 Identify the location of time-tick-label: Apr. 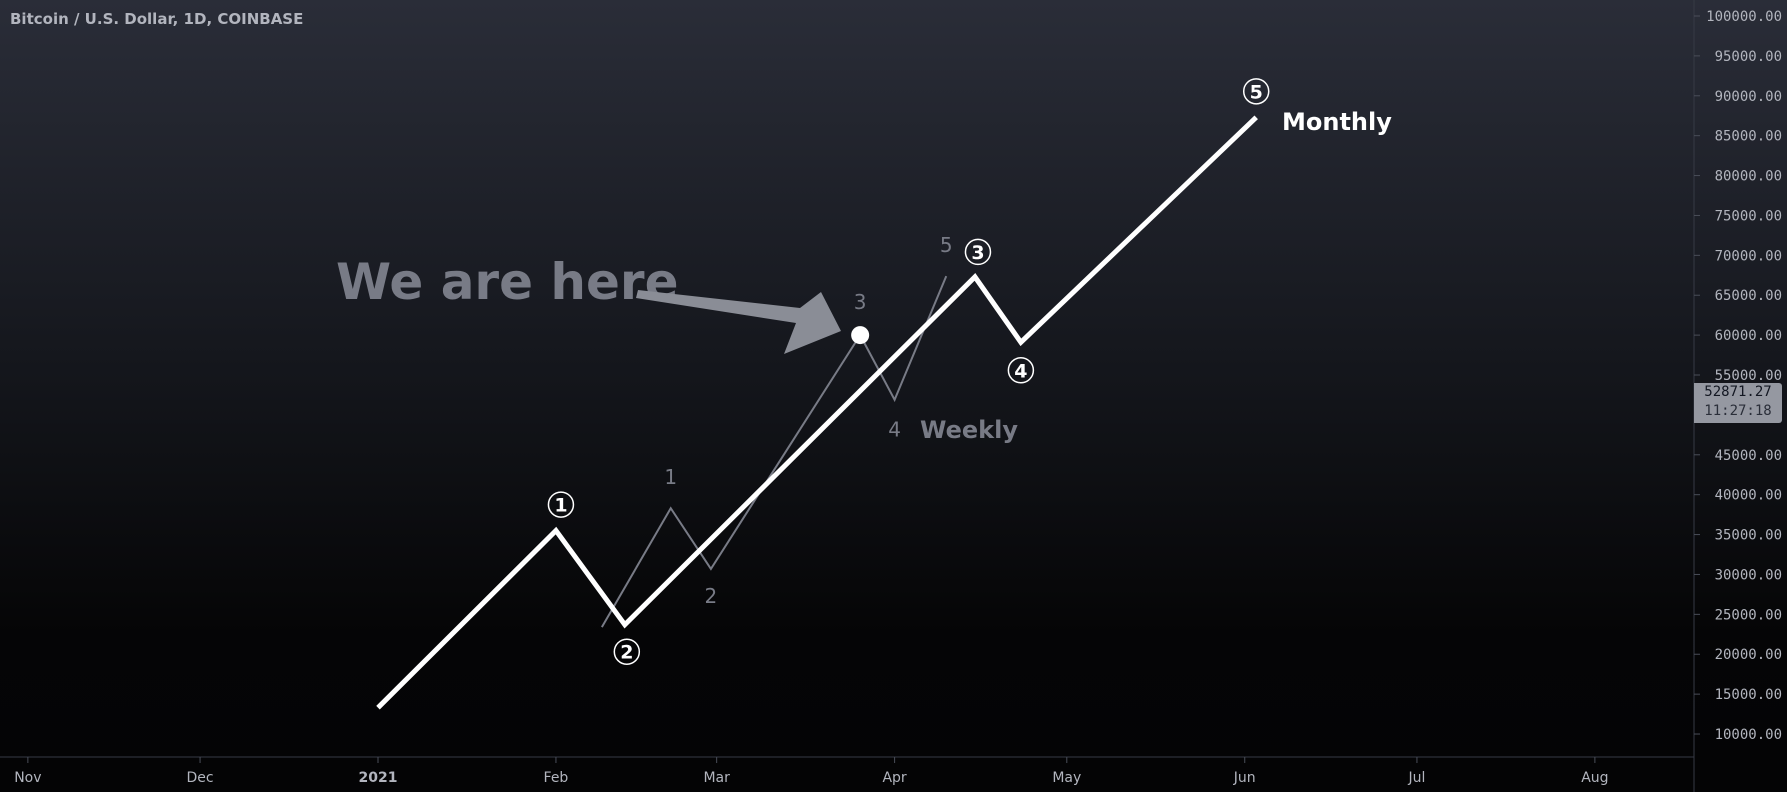
(894, 778).